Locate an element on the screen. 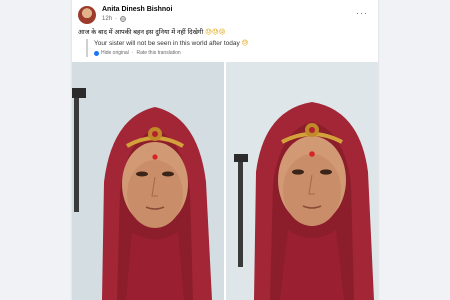 The image size is (450, 300). rate-translation-link: Rate this translation is located at coordinates (158, 53).